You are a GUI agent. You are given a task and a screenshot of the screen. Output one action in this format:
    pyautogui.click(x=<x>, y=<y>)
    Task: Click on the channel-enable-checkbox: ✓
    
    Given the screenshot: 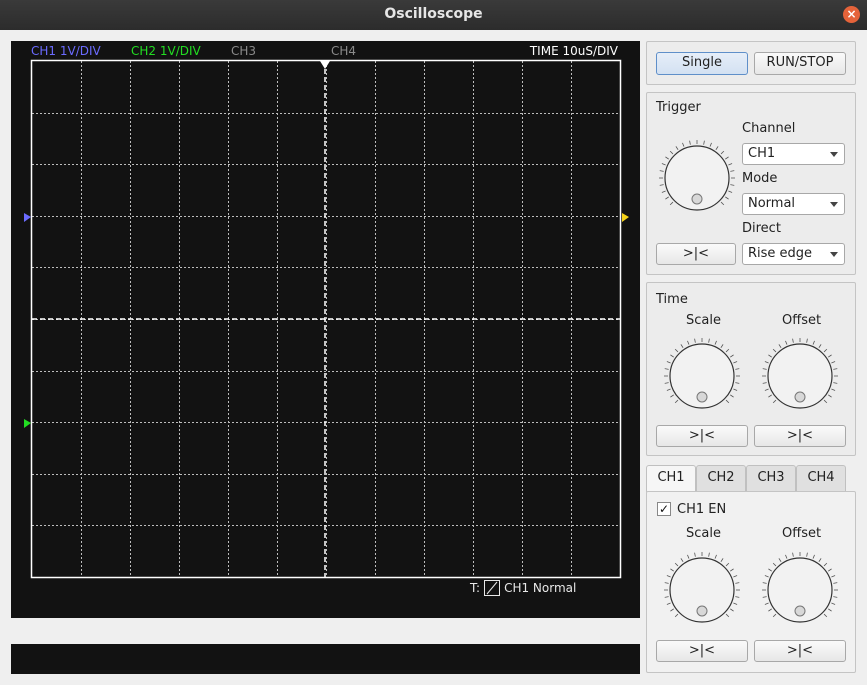 What is the action you would take?
    pyautogui.click(x=664, y=509)
    